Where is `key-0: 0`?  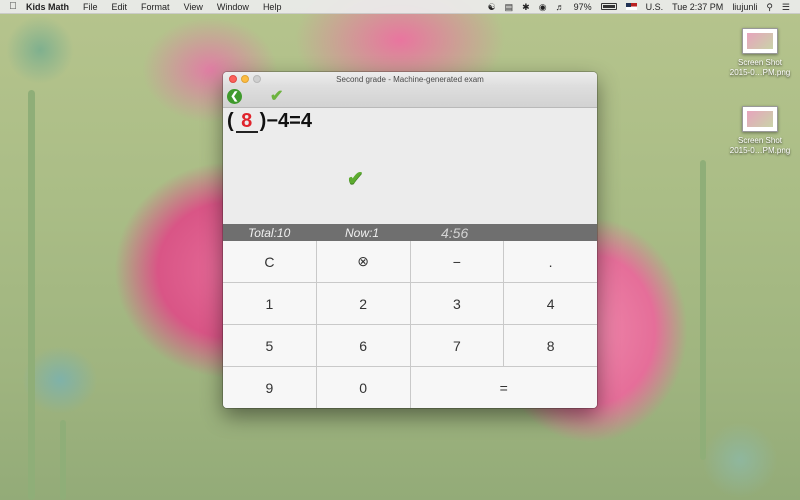
key-0: 0 is located at coordinates (363, 387).